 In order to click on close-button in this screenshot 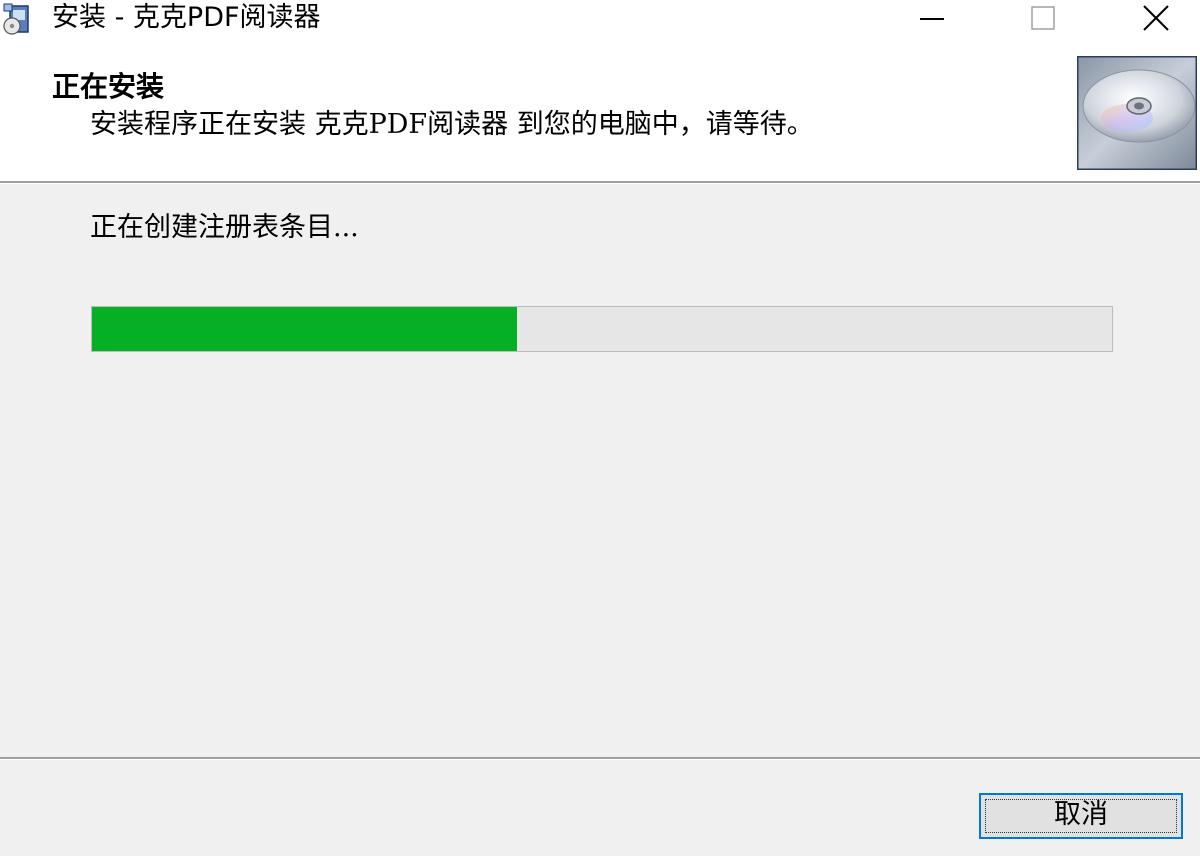, I will do `click(1156, 19)`.